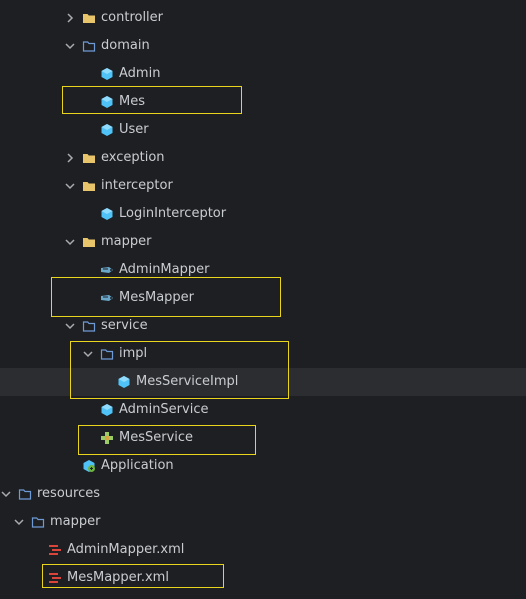  I want to click on tree-item-label: Mes, so click(132, 101).